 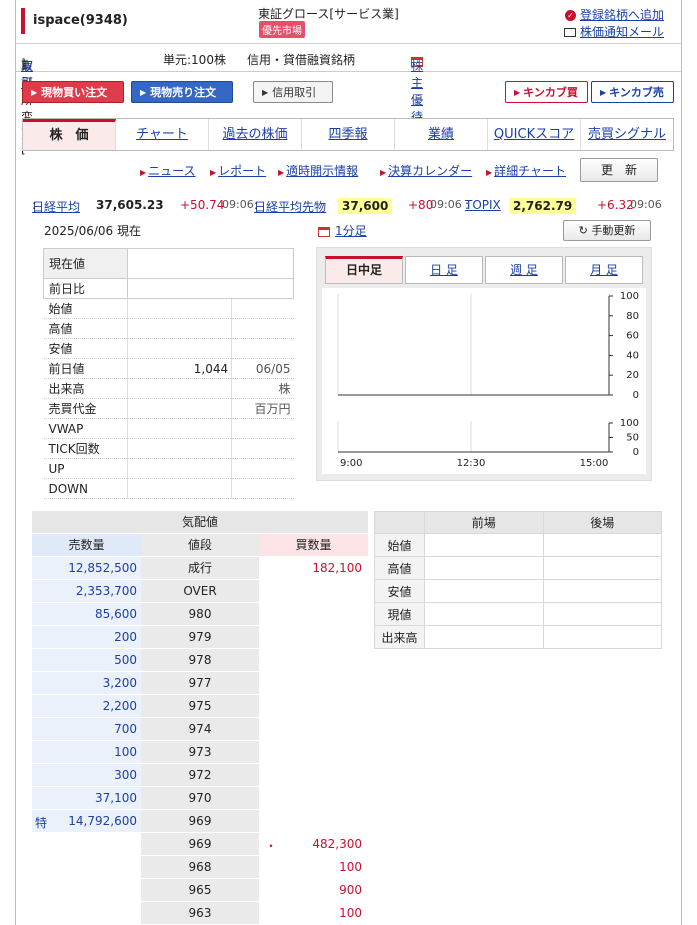 I want to click on exchange-bracket: ], so click(x=23, y=64).